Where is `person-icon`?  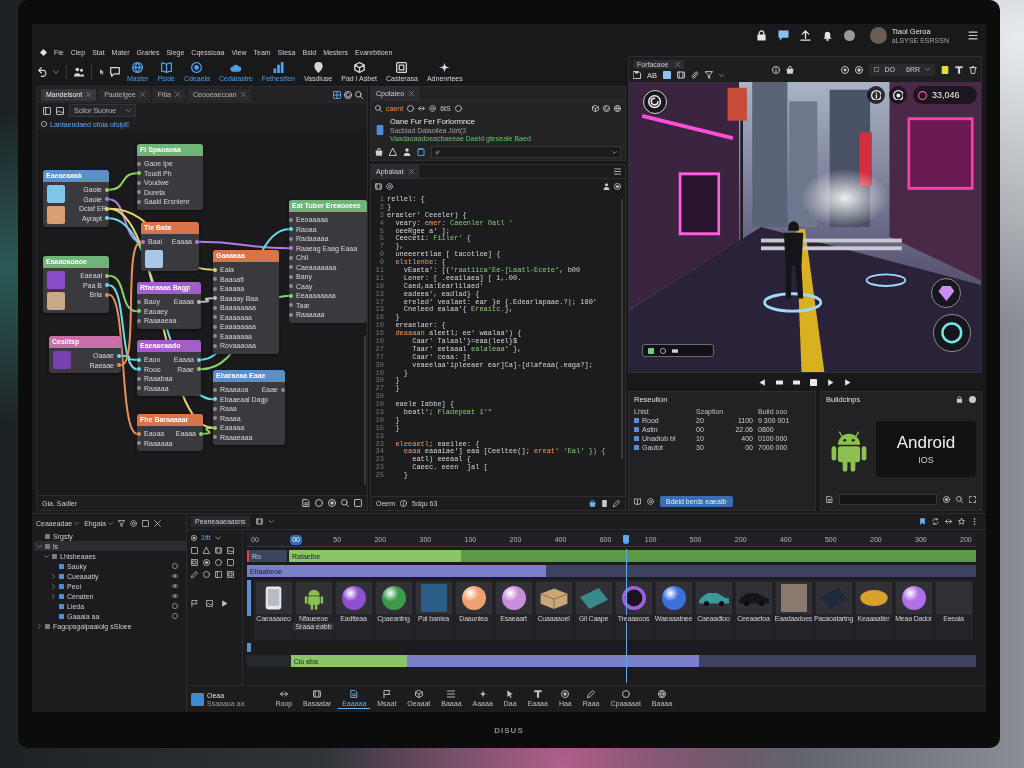 person-icon is located at coordinates (407, 152).